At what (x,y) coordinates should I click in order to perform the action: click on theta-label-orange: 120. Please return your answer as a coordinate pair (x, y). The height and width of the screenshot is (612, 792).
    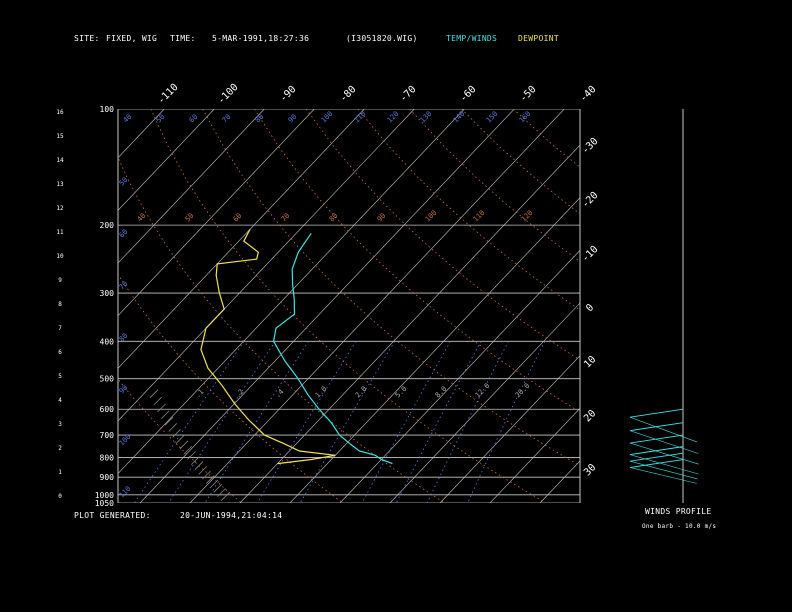
    Looking at the image, I should click on (527, 216).